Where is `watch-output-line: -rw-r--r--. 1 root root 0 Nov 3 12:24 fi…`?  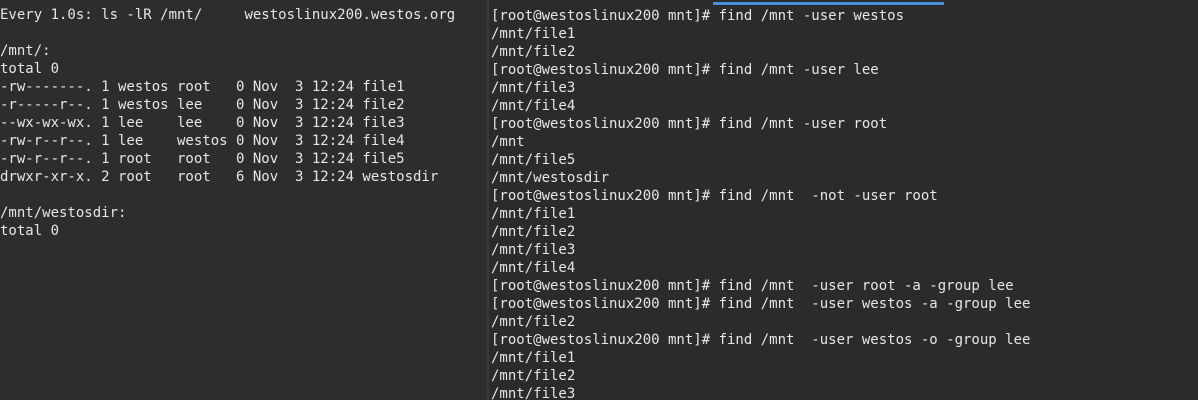
watch-output-line: -rw-r--r--. 1 root root 0 Nov 3 12:24 fi… is located at coordinates (202, 159).